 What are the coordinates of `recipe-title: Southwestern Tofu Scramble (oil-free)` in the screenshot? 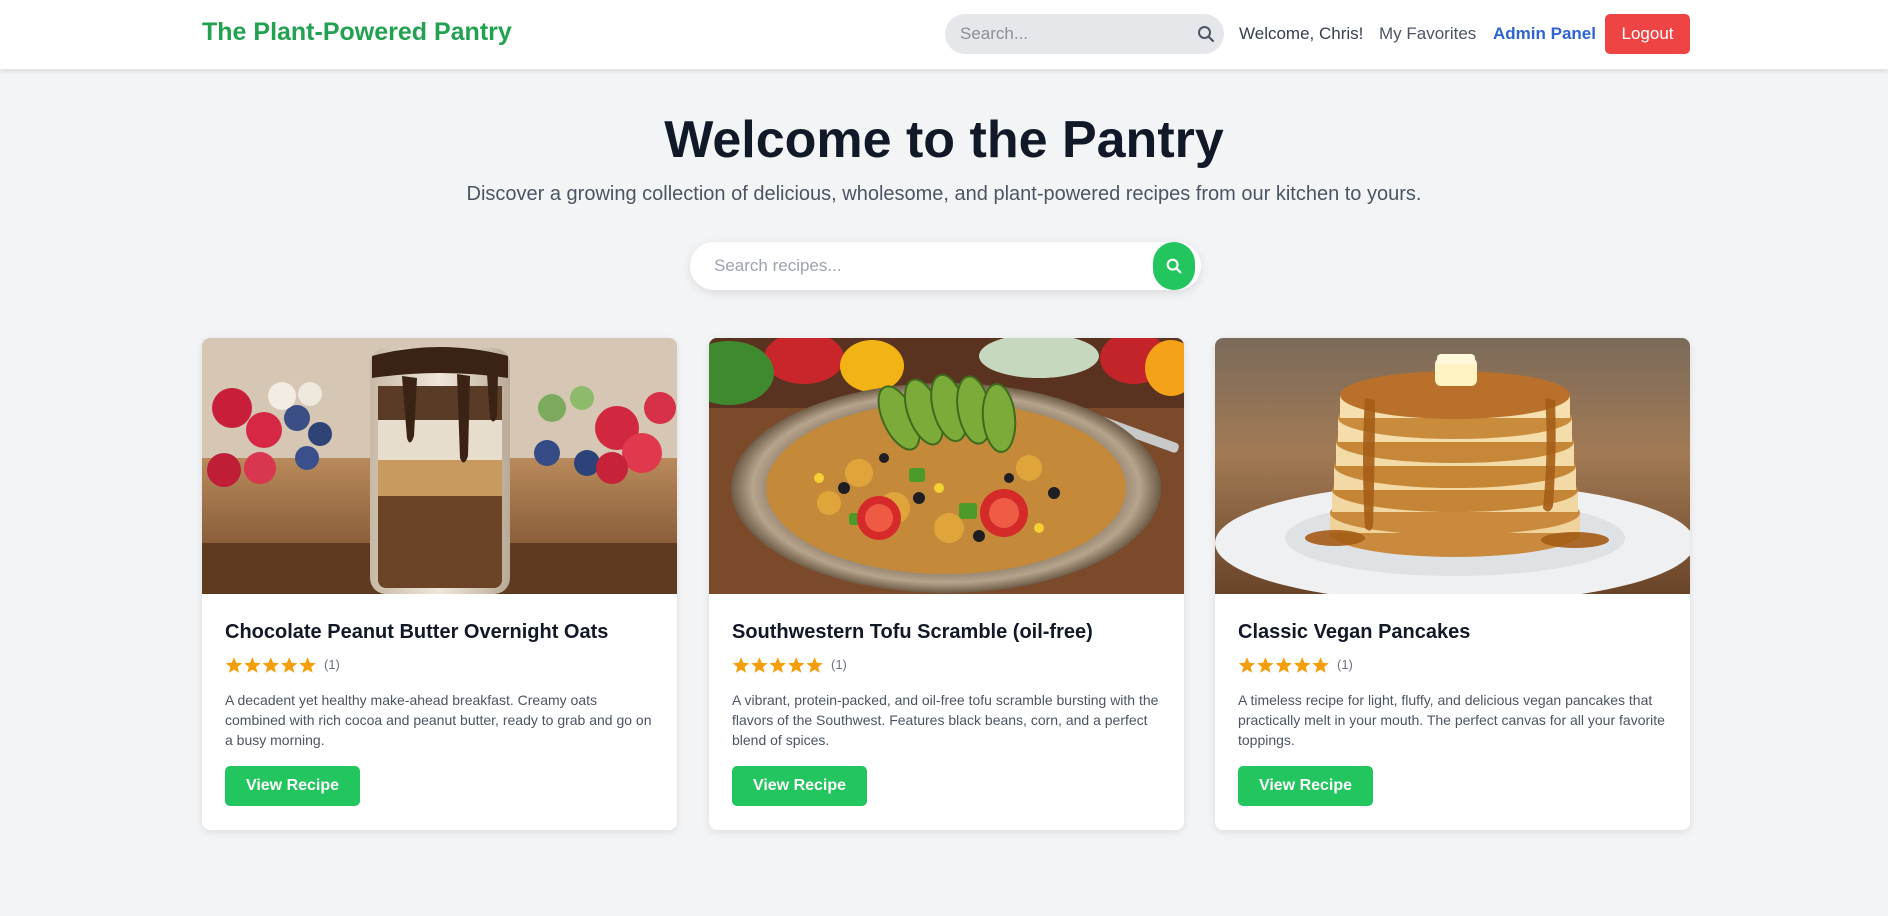 It's located at (952, 632).